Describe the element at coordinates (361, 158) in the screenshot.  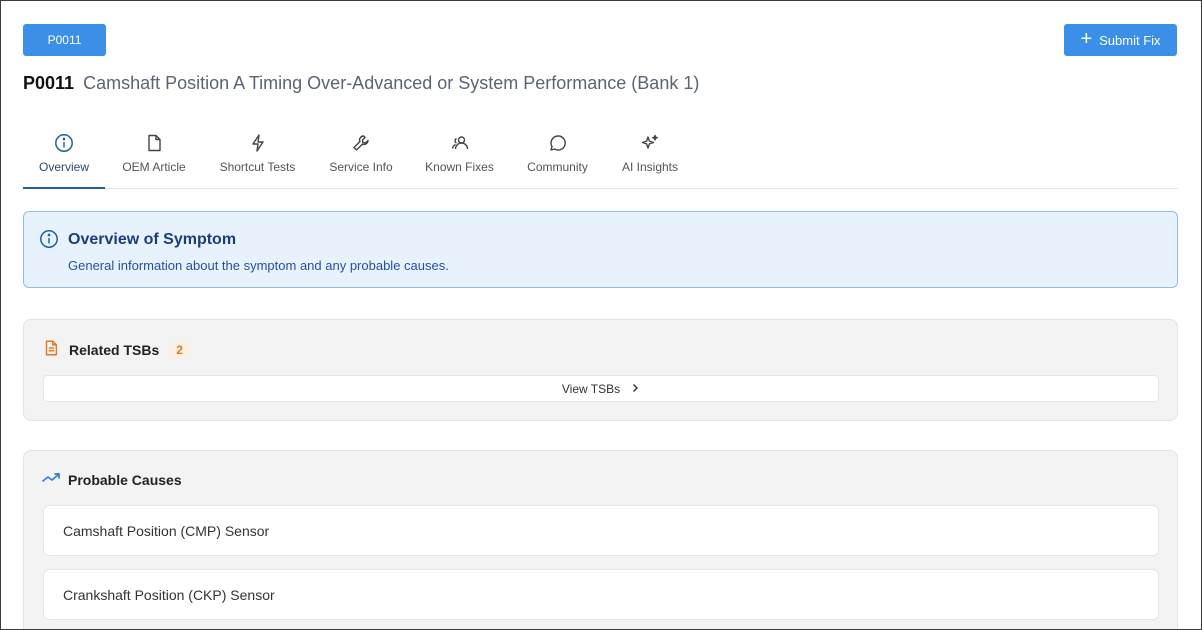
I see `tab-service-info: Service Info` at that location.